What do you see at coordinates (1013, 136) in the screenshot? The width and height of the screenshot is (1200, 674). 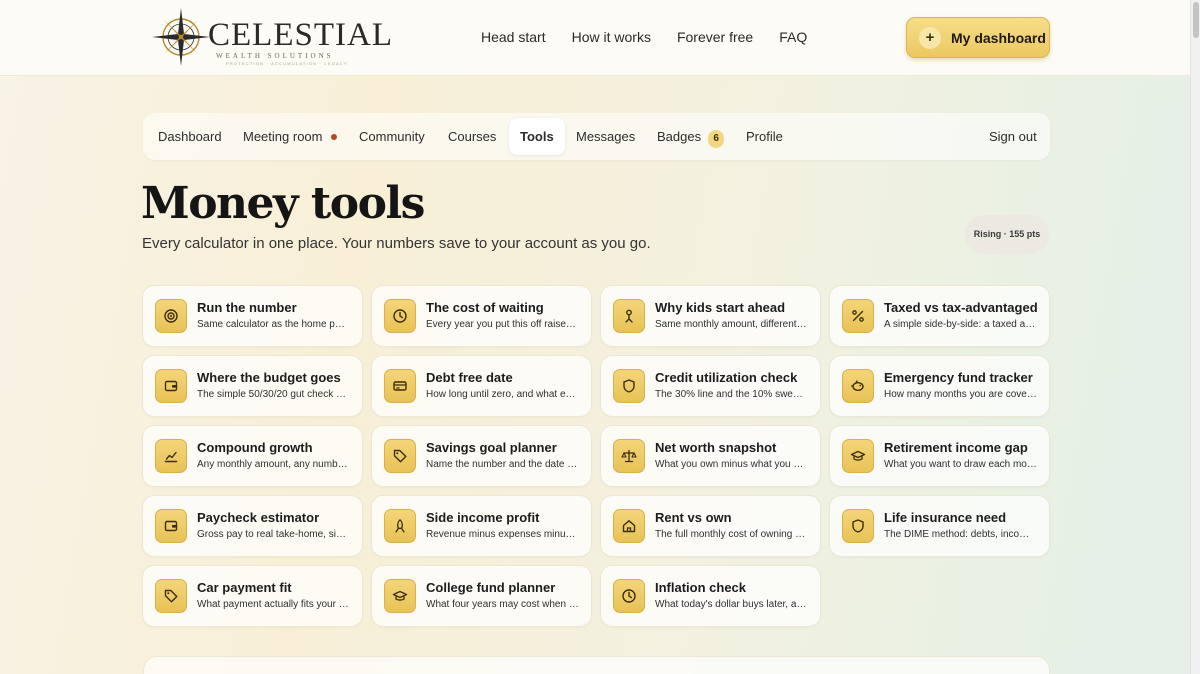 I see `sign-out-link: Sign out` at bounding box center [1013, 136].